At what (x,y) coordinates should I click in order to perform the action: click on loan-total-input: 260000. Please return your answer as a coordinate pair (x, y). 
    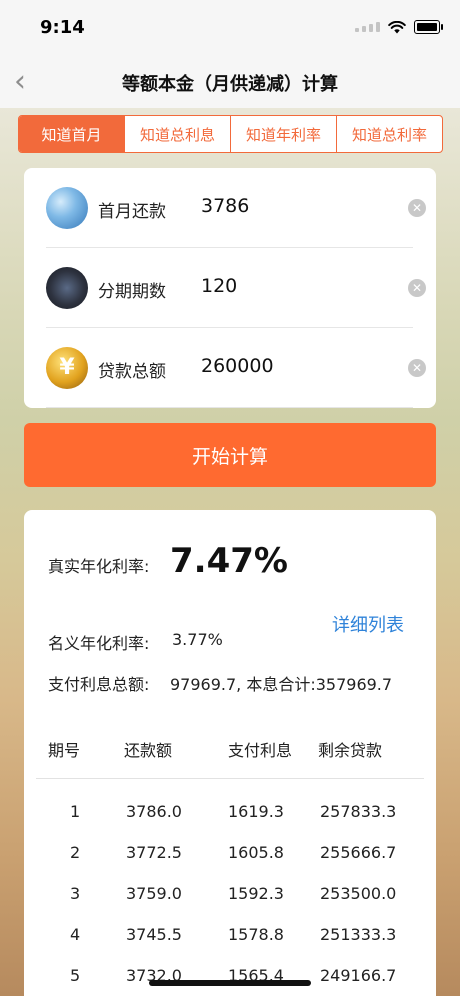
    Looking at the image, I should click on (237, 366).